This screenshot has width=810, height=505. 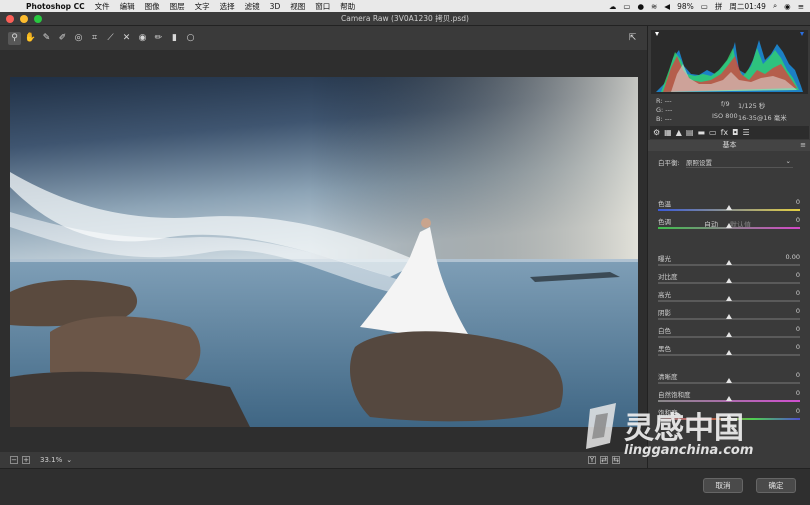 What do you see at coordinates (685, 6) in the screenshot?
I see `battery-level: 98%` at bounding box center [685, 6].